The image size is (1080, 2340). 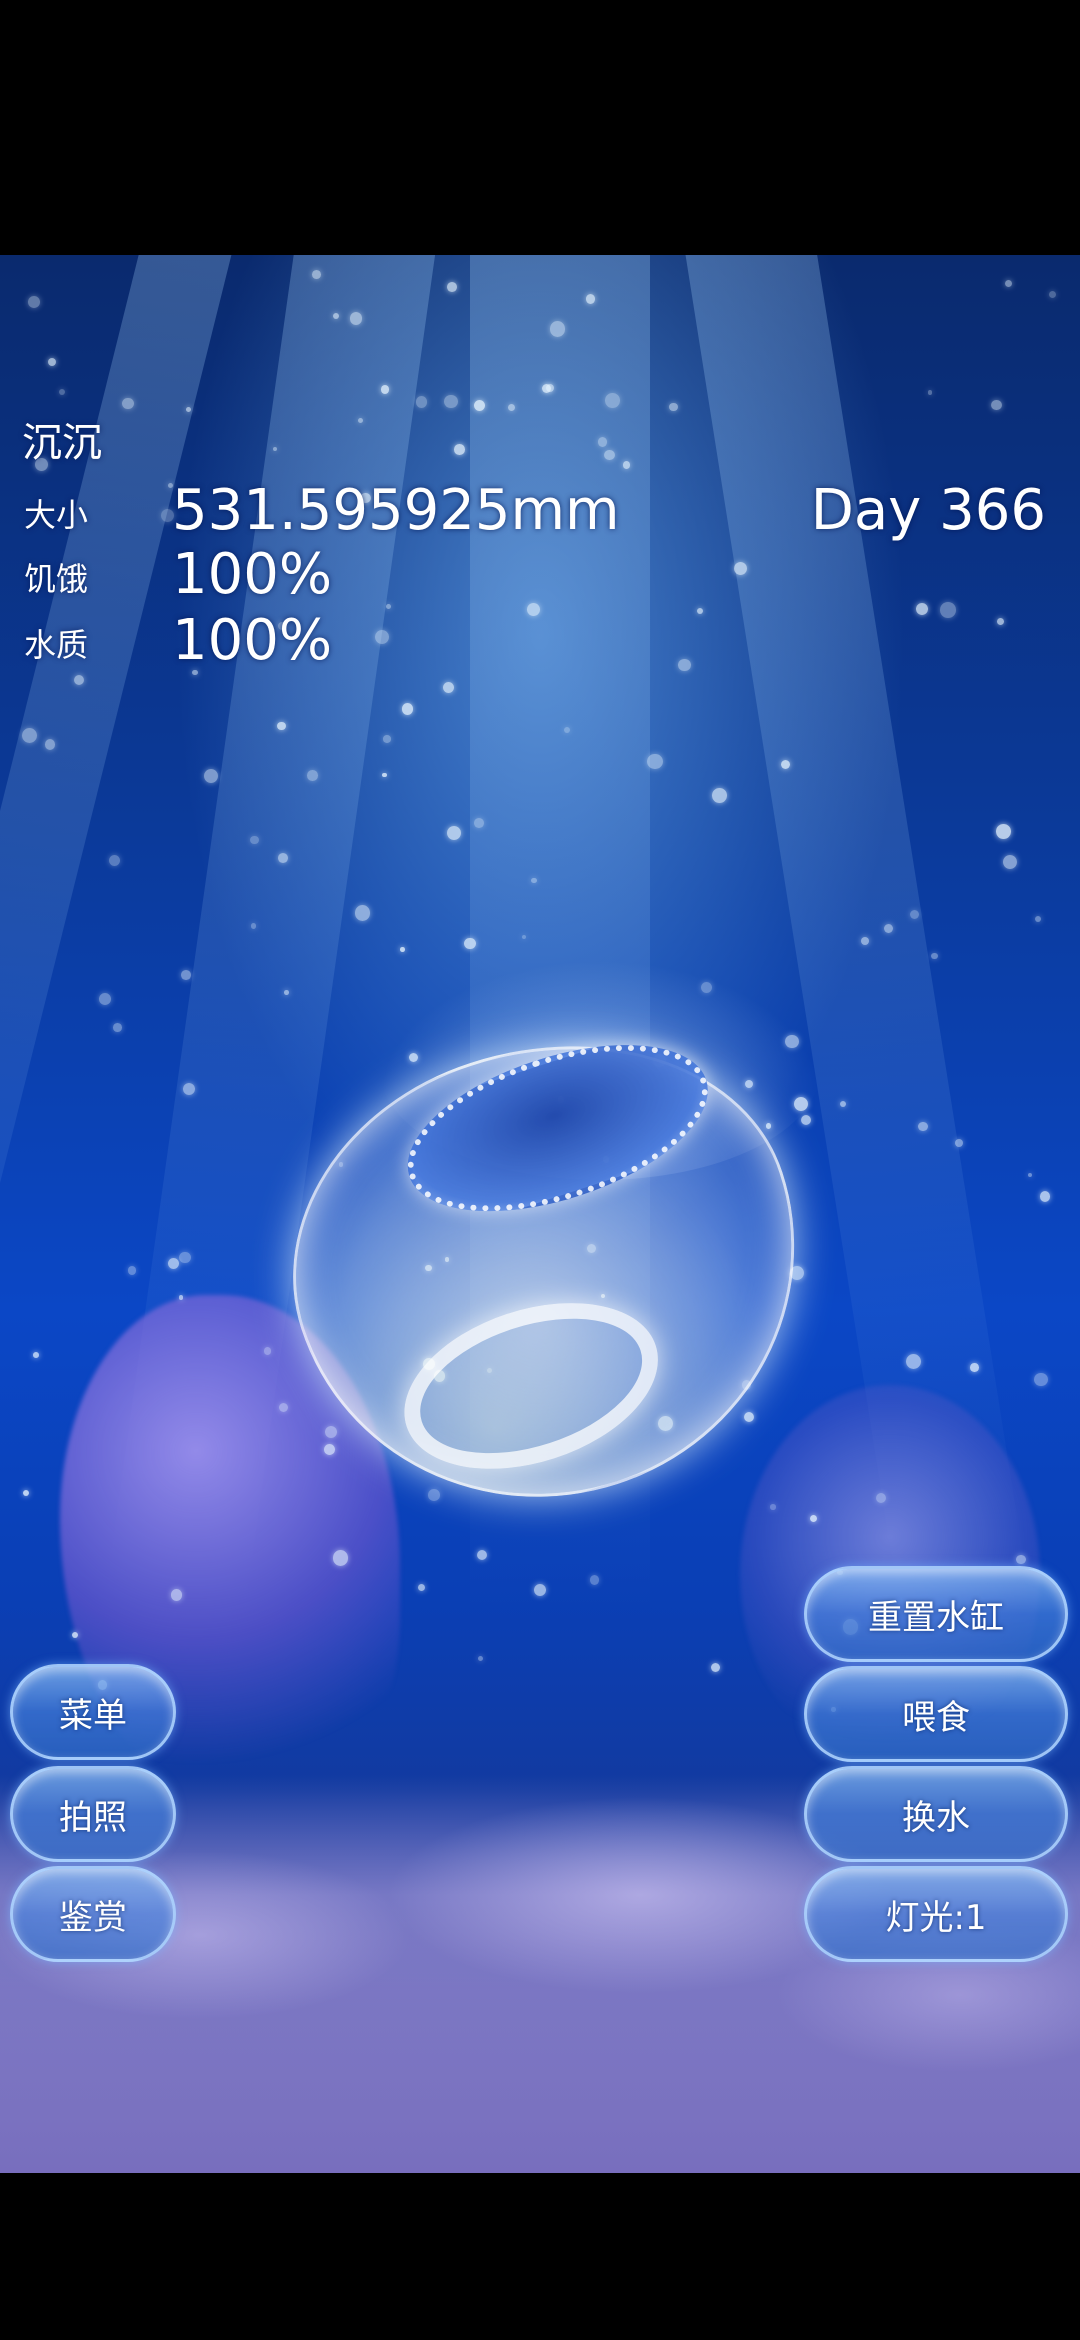 What do you see at coordinates (936, 1614) in the screenshot?
I see `reset-tank-button: 重置水缸` at bounding box center [936, 1614].